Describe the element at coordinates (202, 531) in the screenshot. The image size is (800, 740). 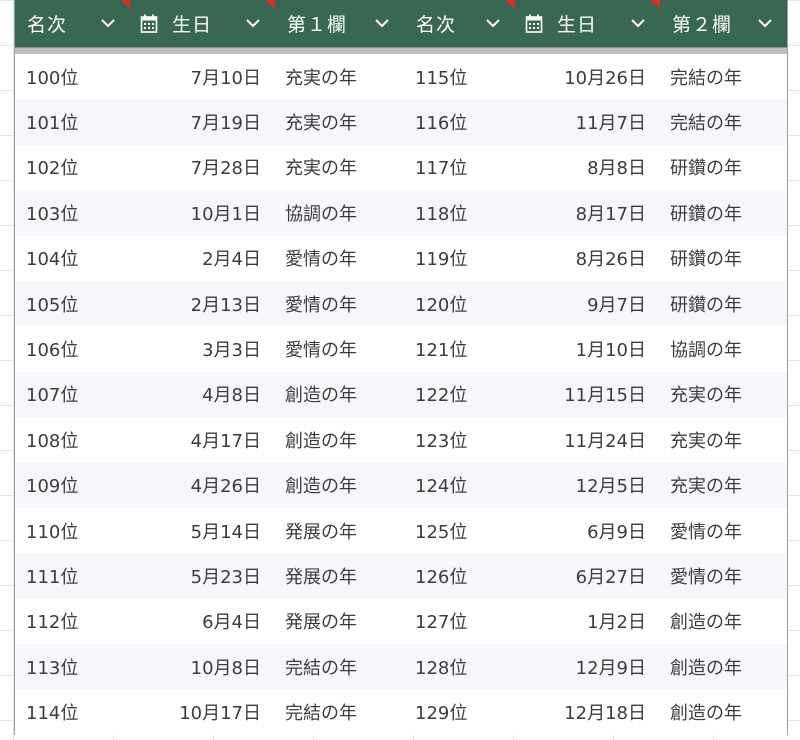
I see `birthday-cell: 5月14日` at that location.